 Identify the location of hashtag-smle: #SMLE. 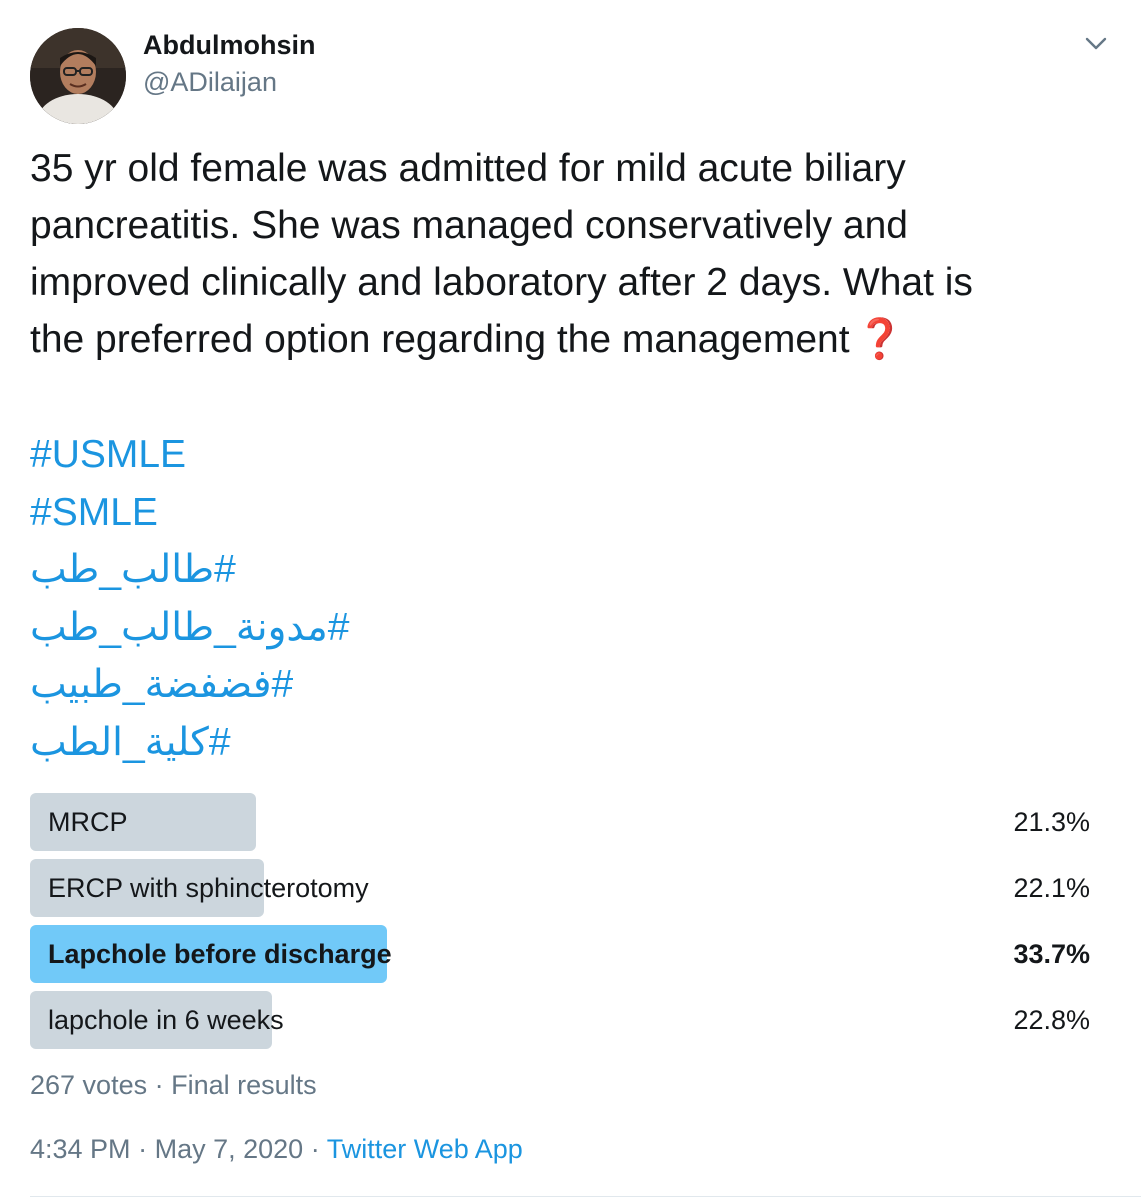
(570, 513).